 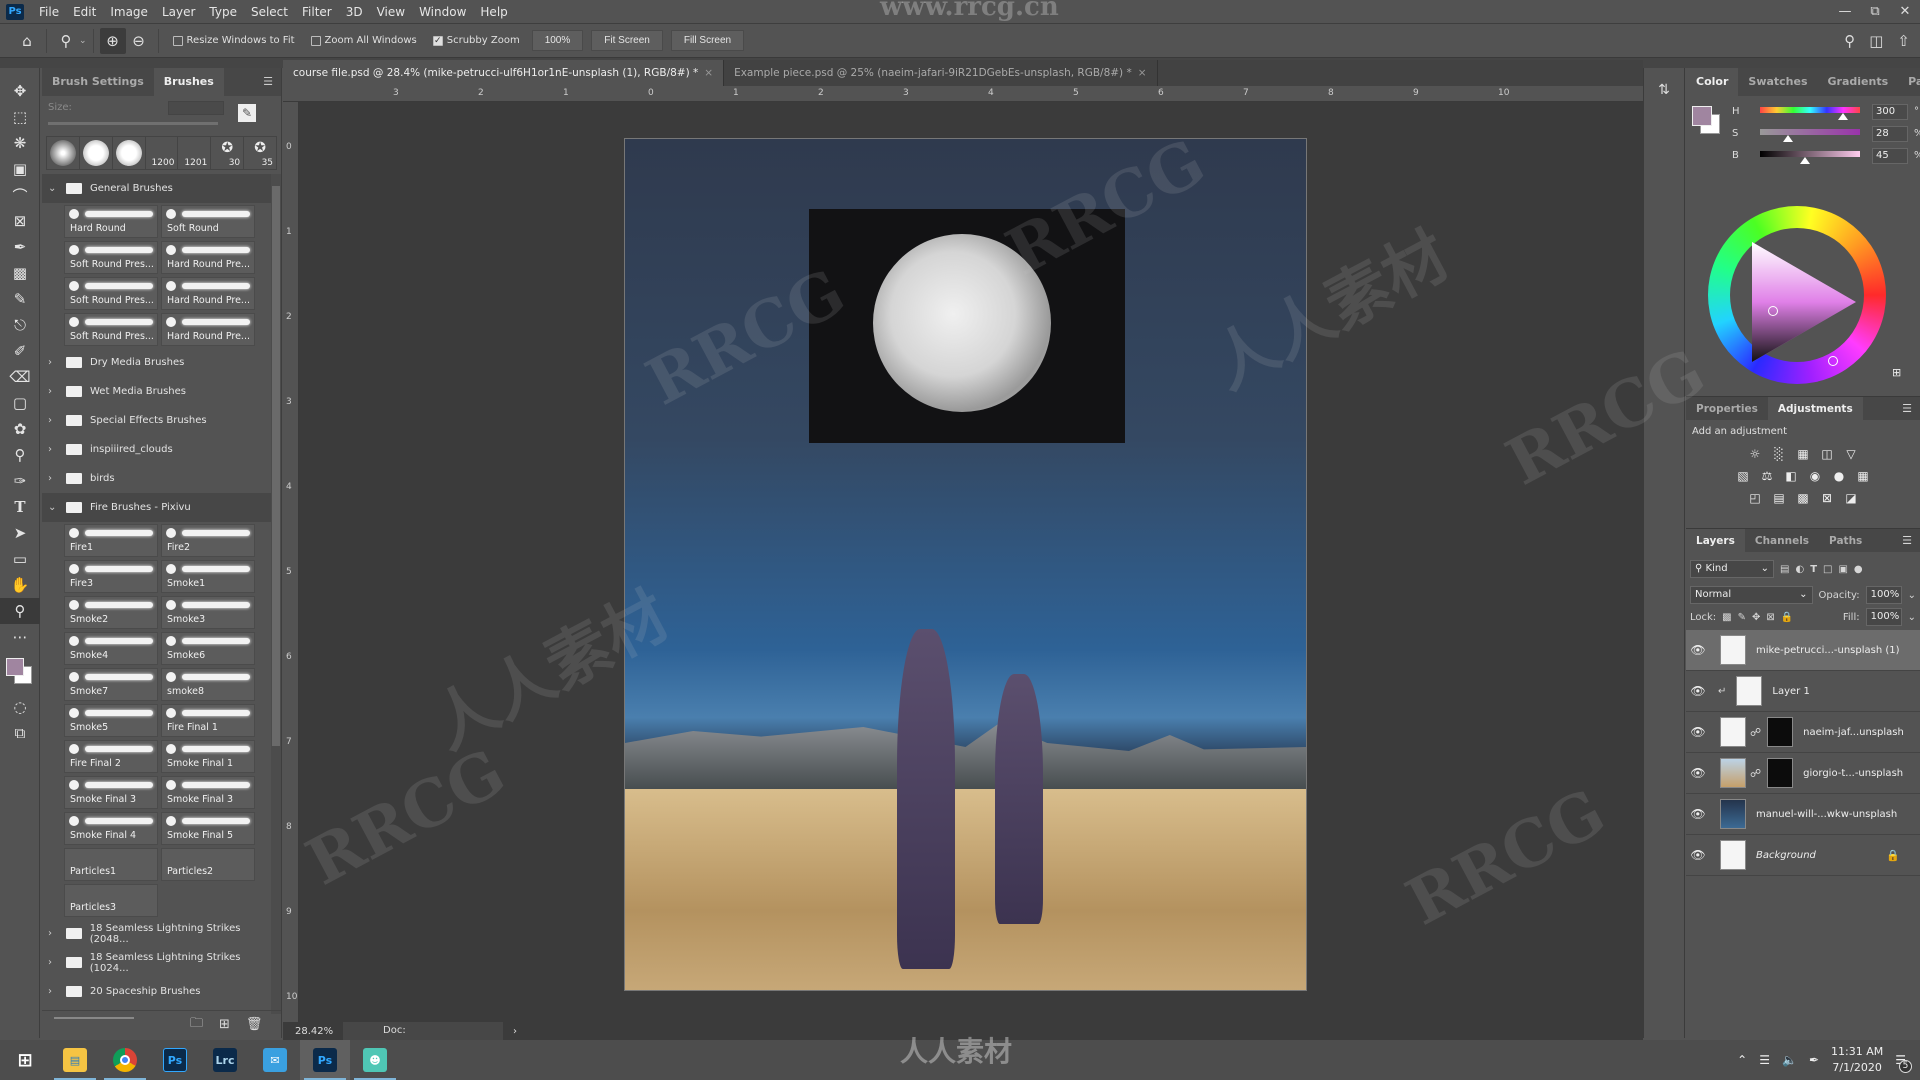 I want to click on workspace-icon: ◫, so click(x=1876, y=41).